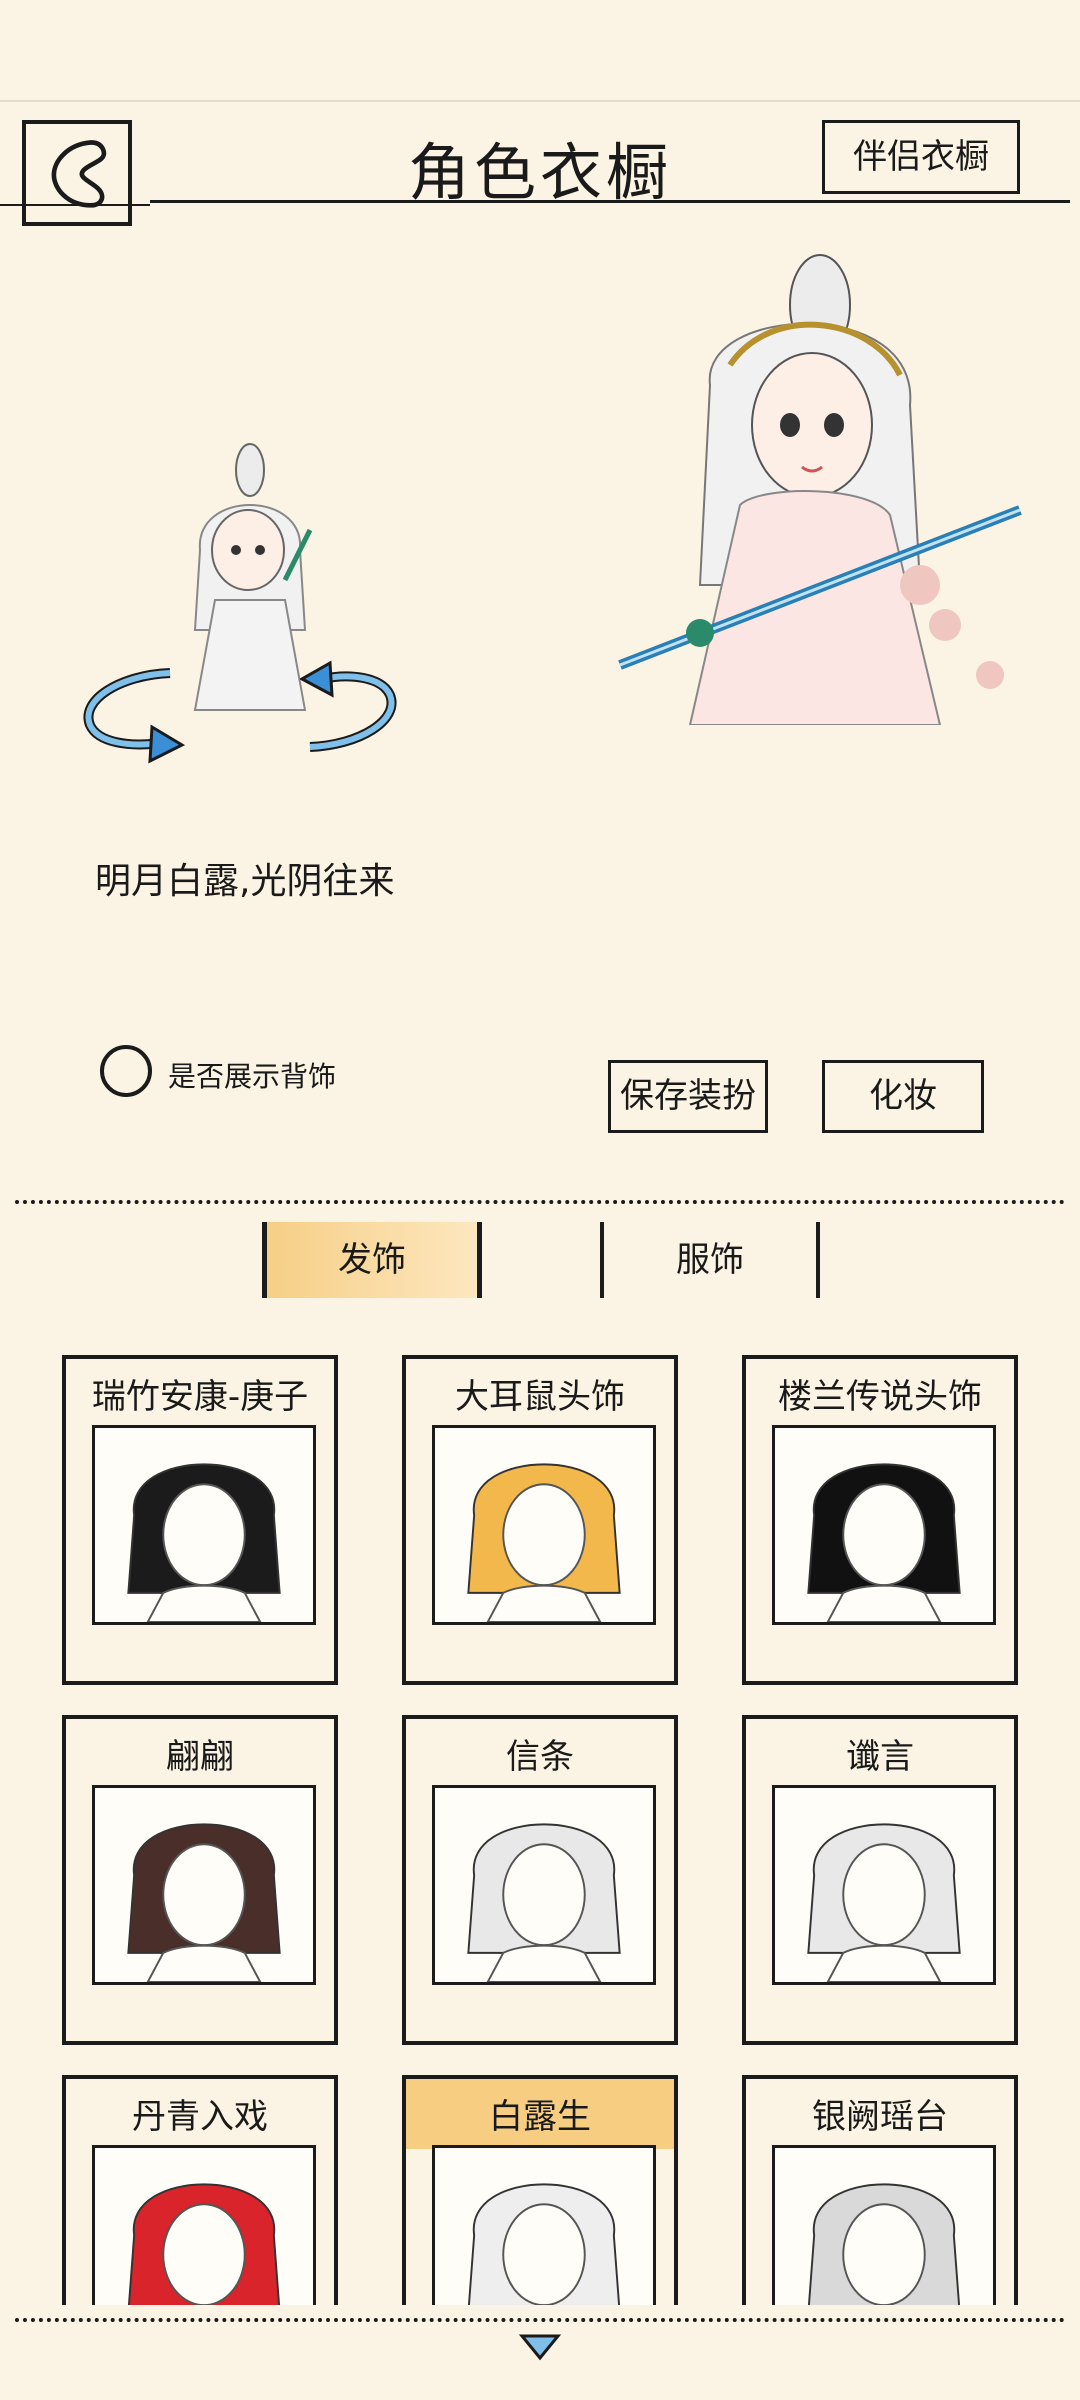 The width and height of the screenshot is (1080, 2400). I want to click on item-card: 白露生, so click(540, 2190).